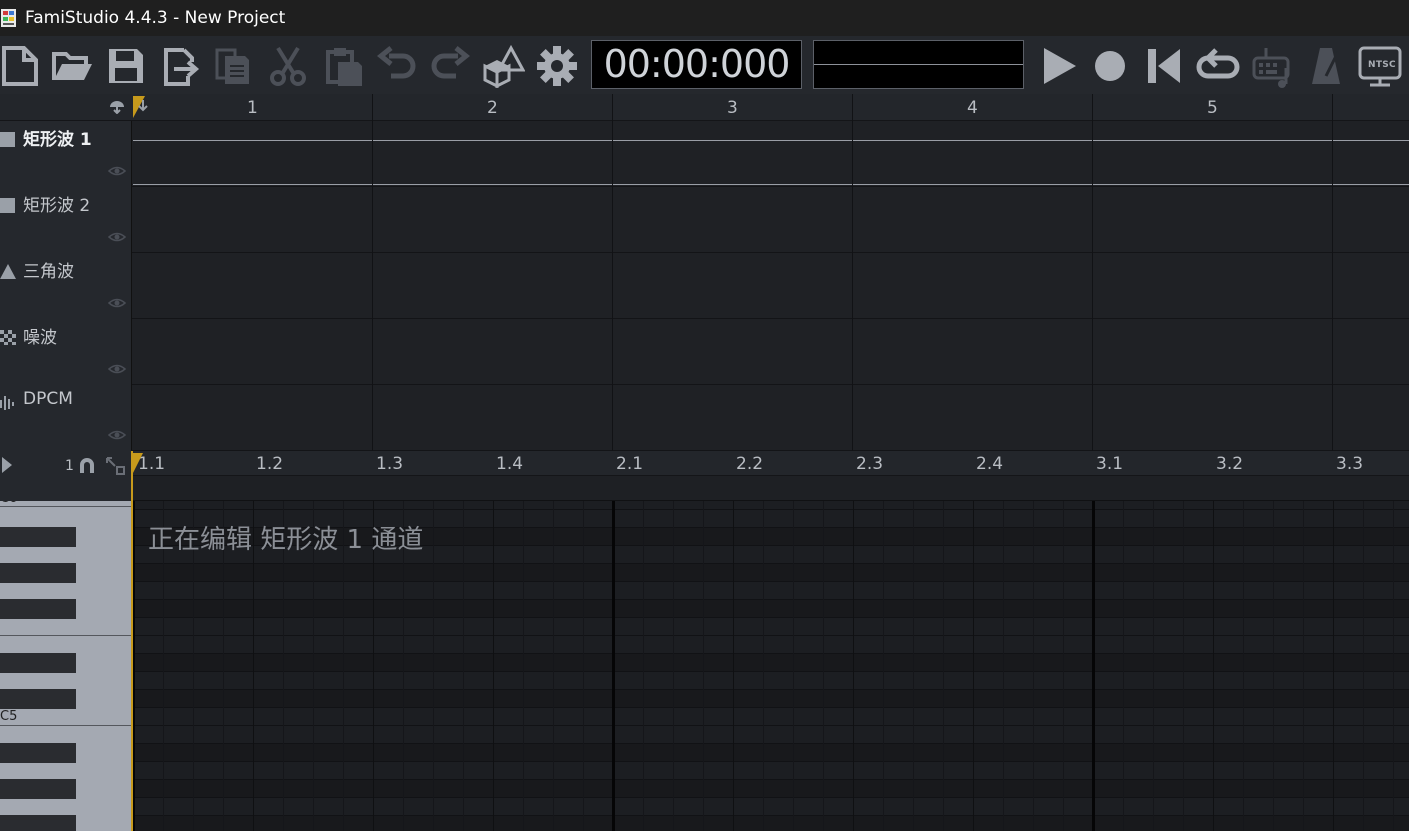 This screenshot has height=831, width=1409. I want to click on transform-button, so click(503, 66).